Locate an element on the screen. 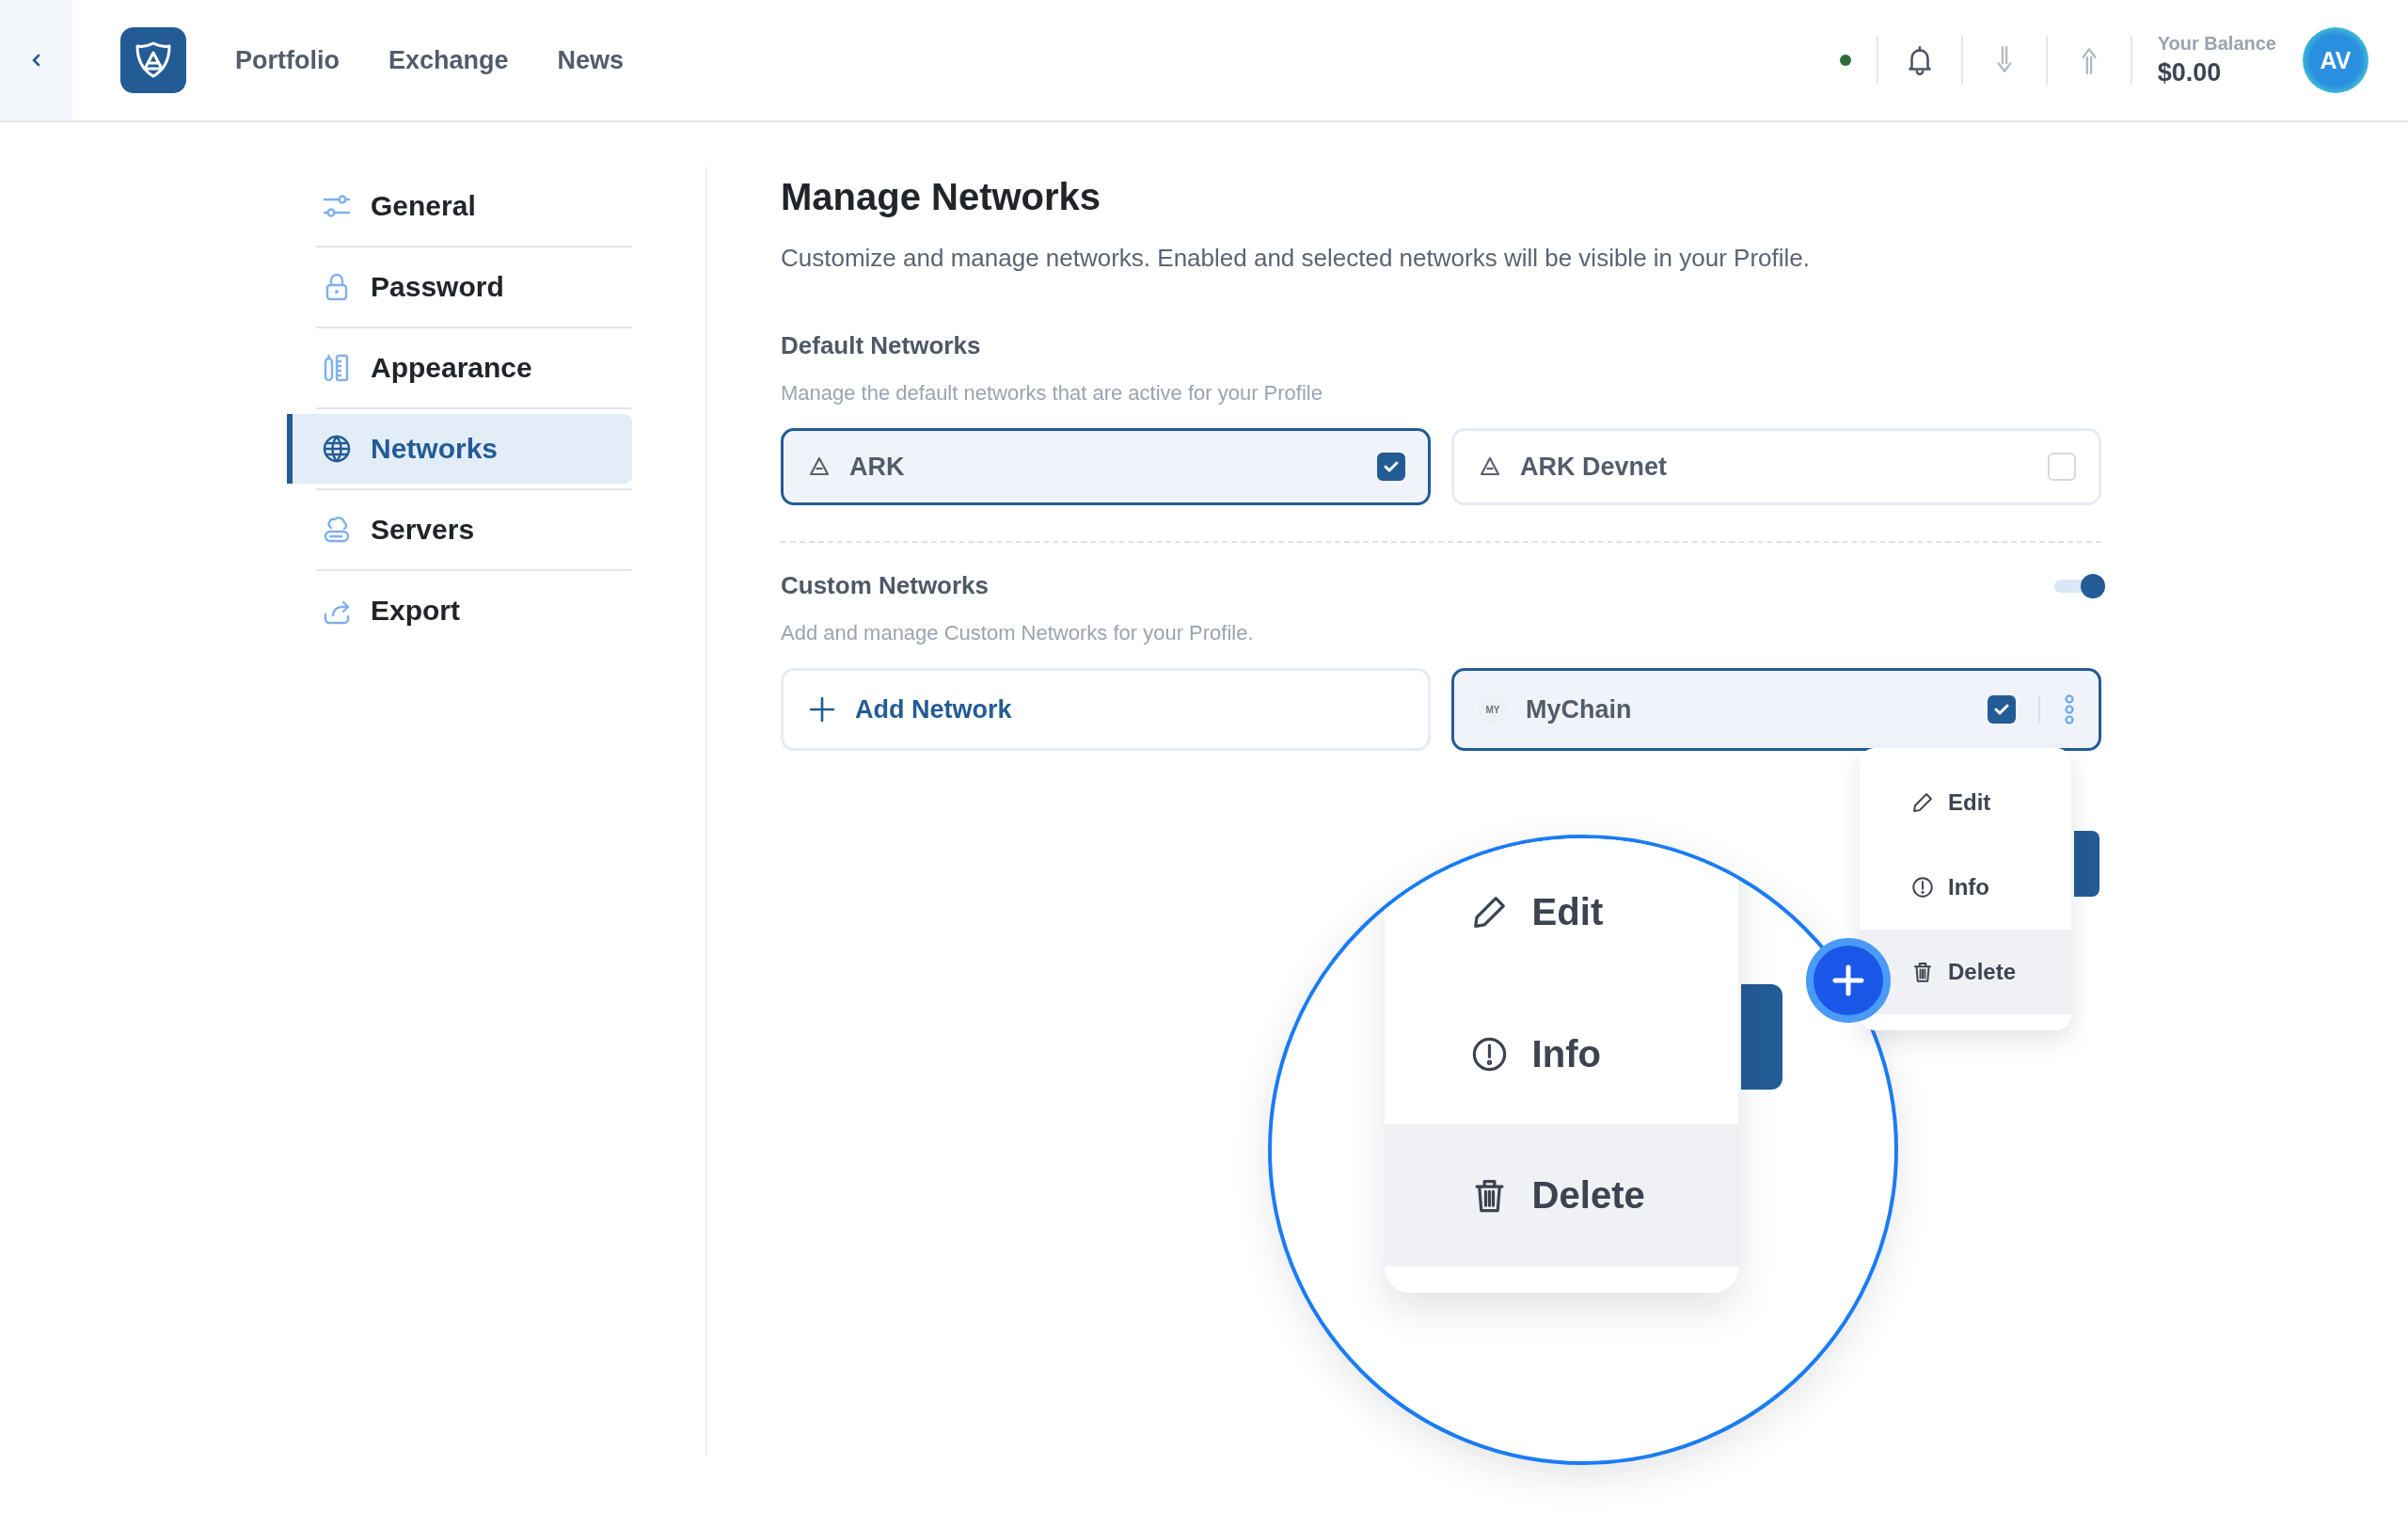 Image resolution: width=2408 pixels, height=1513 pixels. balance-label: Your Balance is located at coordinates (2217, 44).